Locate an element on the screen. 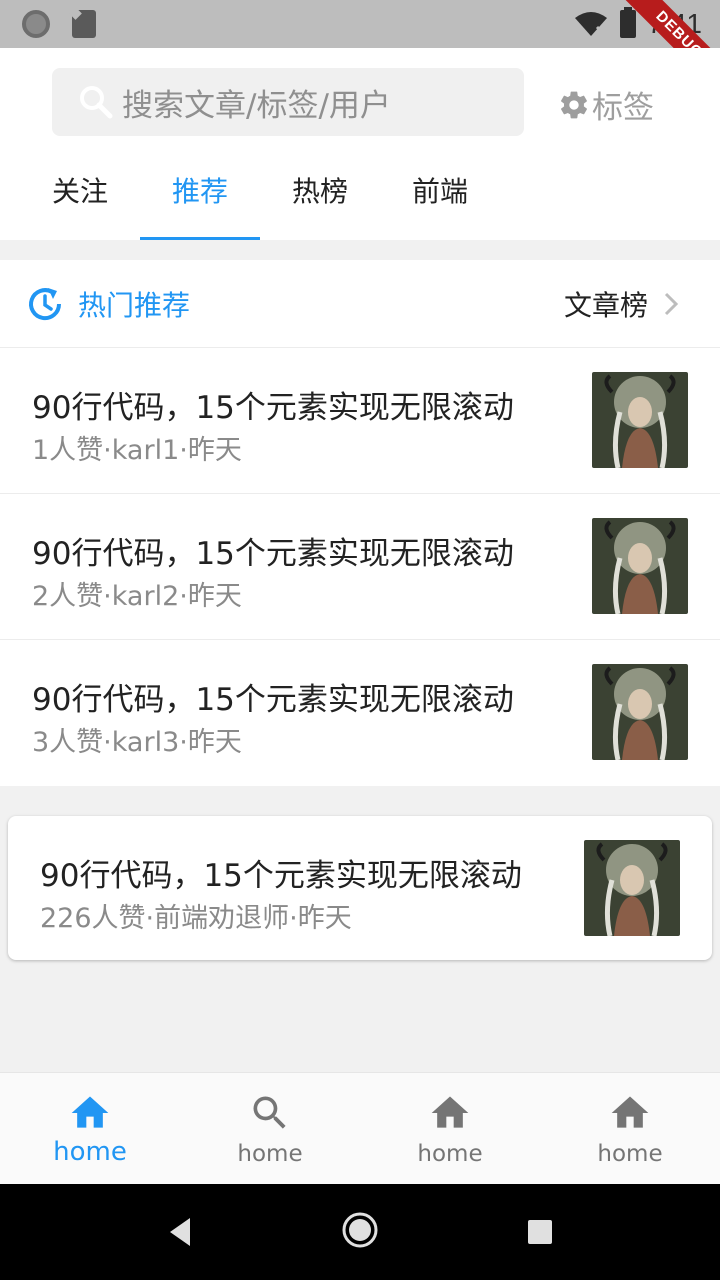 This screenshot has height=1280, width=720. article-card: 90行代码，15个元素实现无限滚动 226人赞·前端劝退师·昨天 is located at coordinates (360, 888).